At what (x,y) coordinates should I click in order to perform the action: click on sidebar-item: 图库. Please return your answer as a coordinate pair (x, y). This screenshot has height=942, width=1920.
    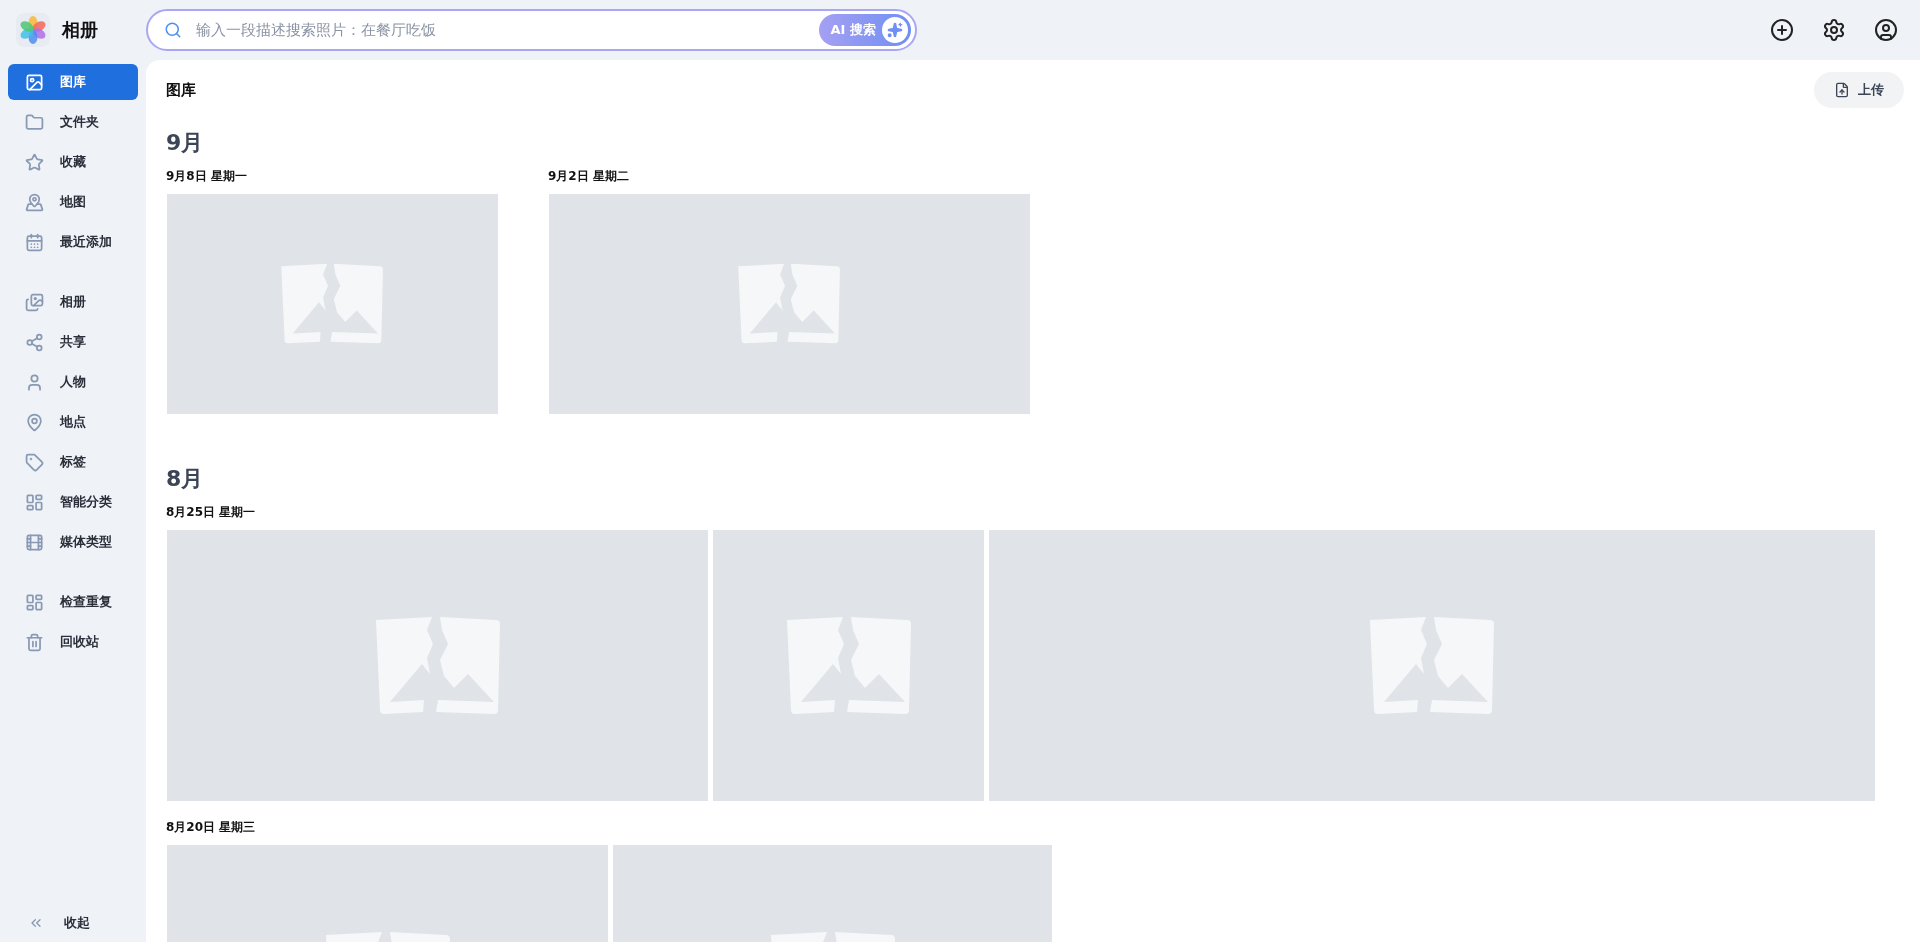
    Looking at the image, I should click on (73, 82).